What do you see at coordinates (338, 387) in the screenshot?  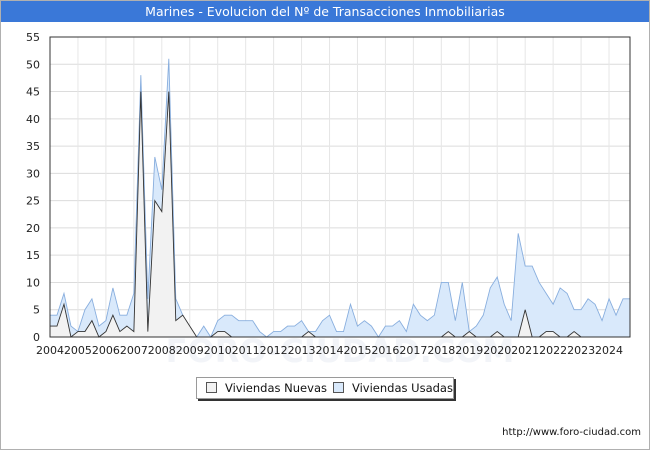 I see `legend-swatch-usadas` at bounding box center [338, 387].